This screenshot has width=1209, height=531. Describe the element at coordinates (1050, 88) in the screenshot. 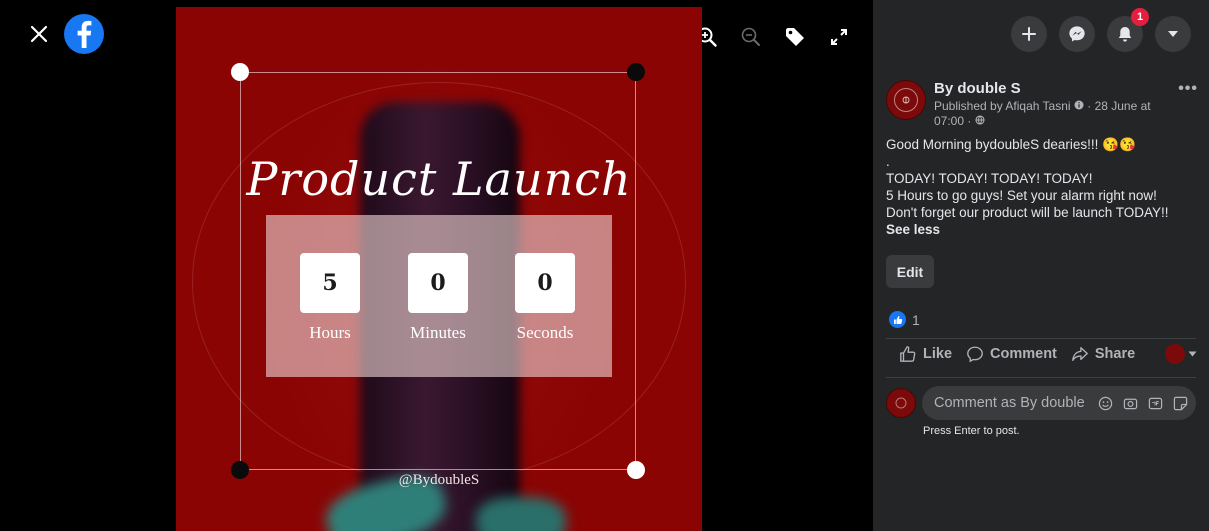

I see `page-name: By double S` at that location.